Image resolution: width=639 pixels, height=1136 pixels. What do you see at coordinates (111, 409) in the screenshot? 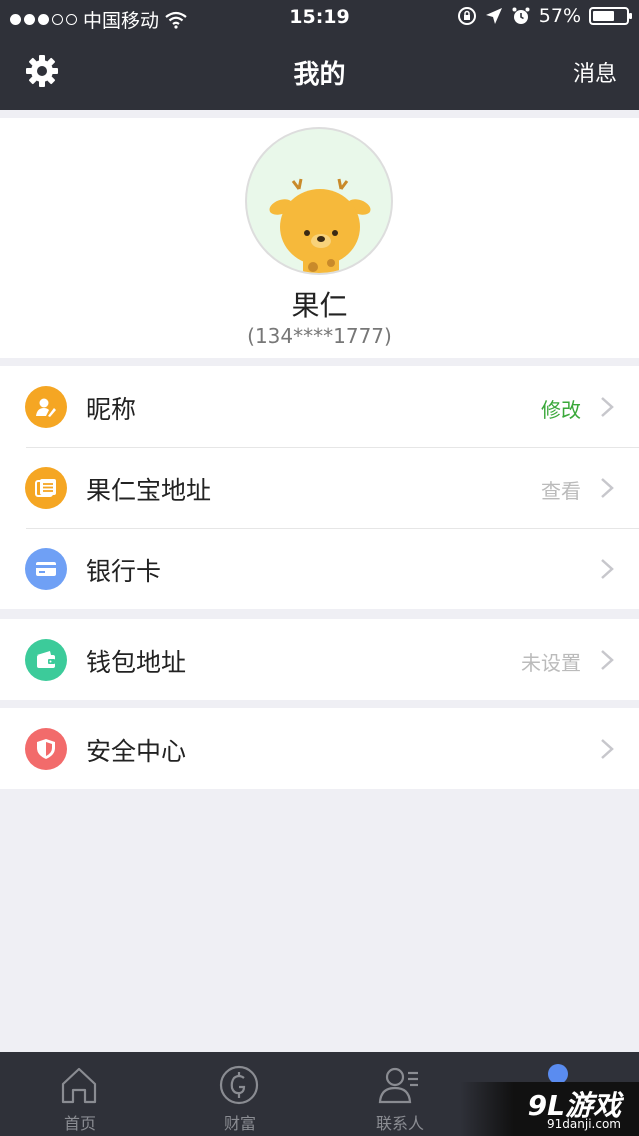
I see `menu-label: 昵称` at bounding box center [111, 409].